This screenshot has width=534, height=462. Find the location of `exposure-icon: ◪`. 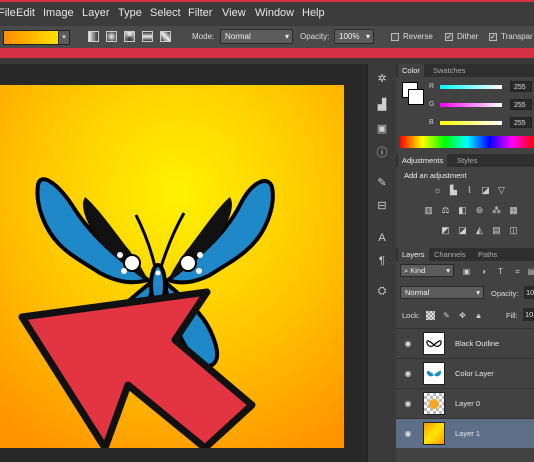

exposure-icon: ◪ is located at coordinates (485, 190).